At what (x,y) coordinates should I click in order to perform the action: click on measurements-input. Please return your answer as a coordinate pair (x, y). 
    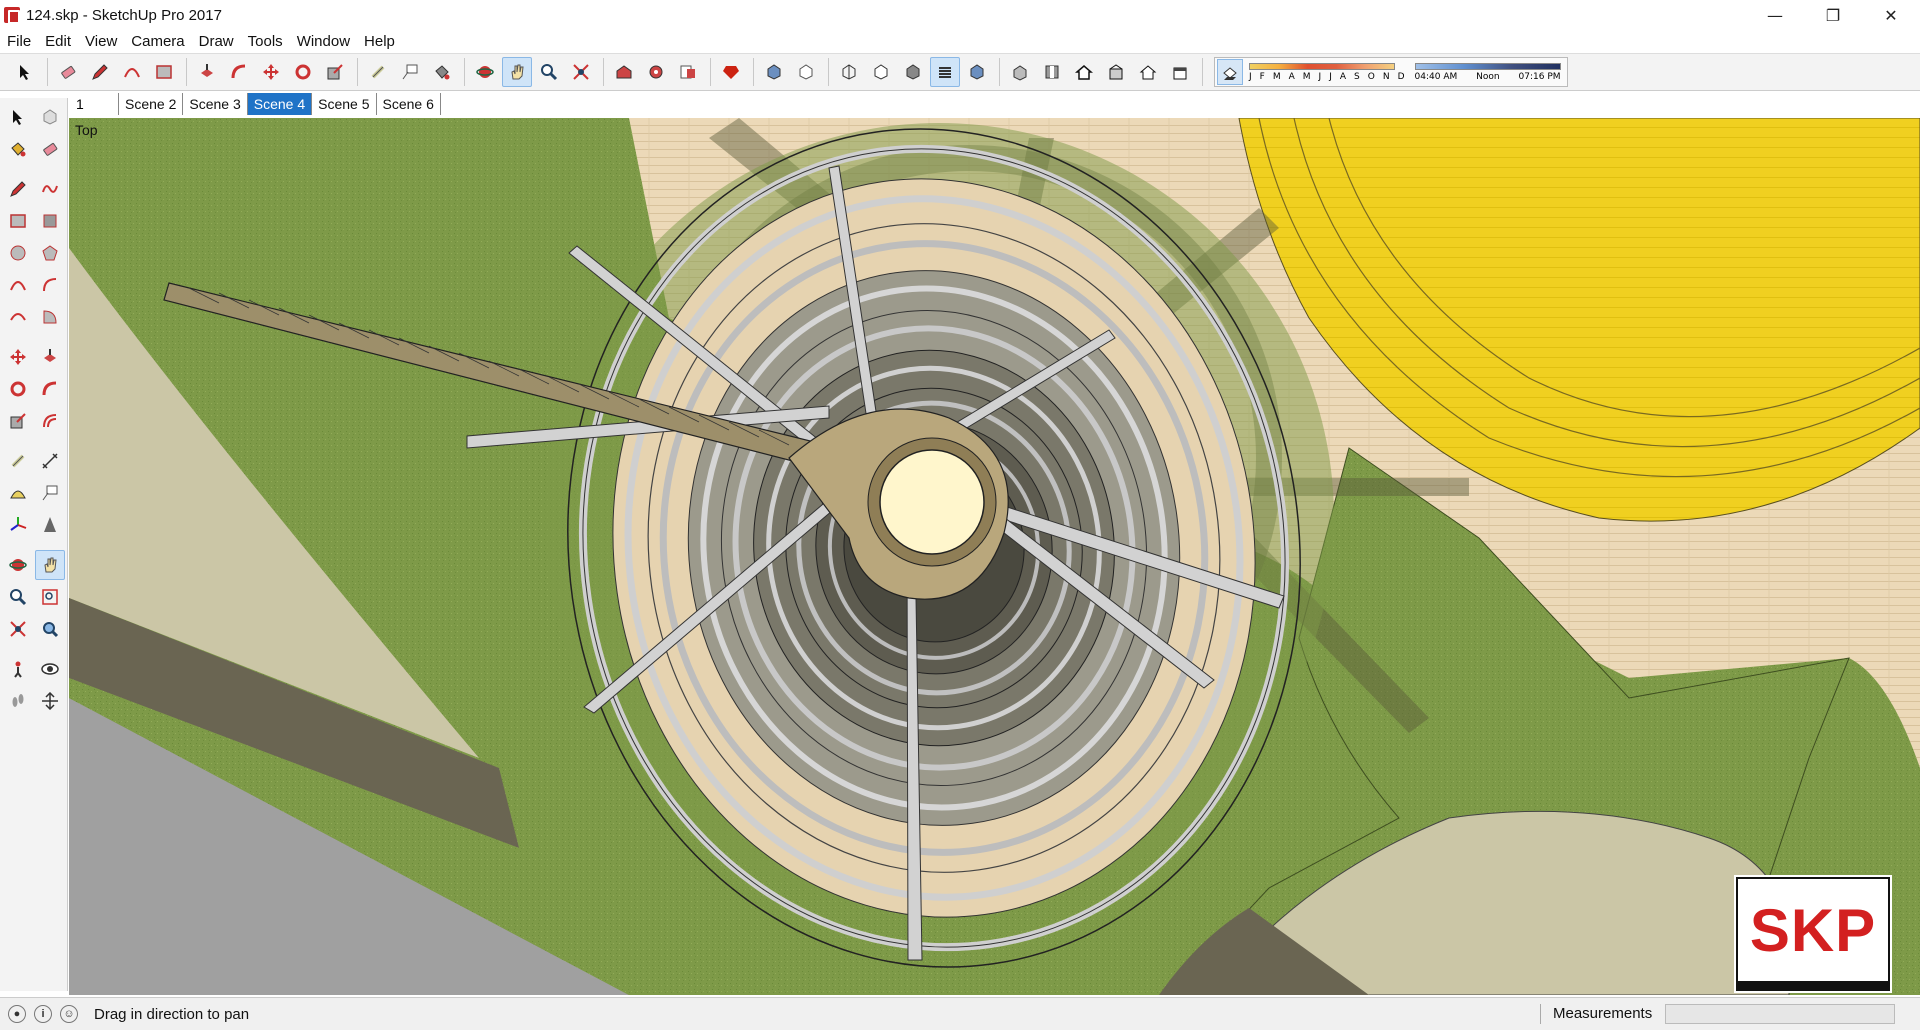
    Looking at the image, I should click on (1780, 1014).